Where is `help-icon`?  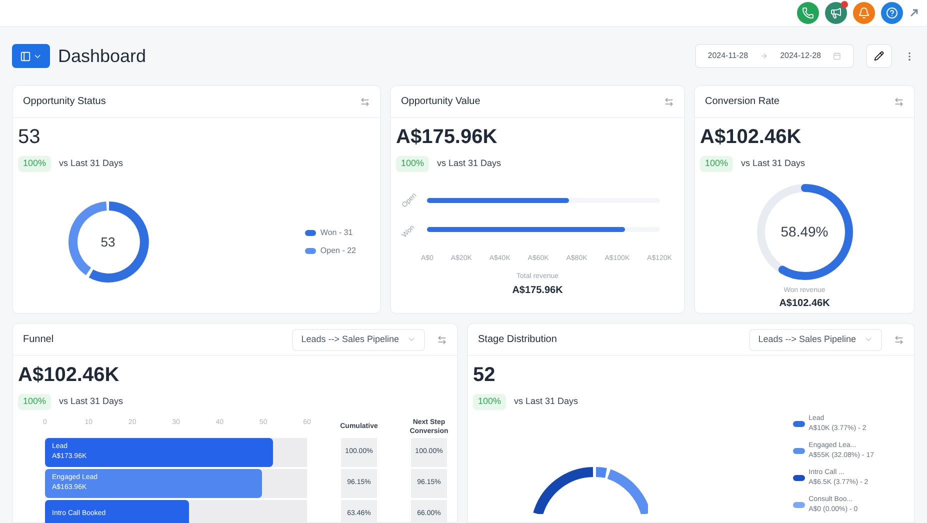 help-icon is located at coordinates (892, 13).